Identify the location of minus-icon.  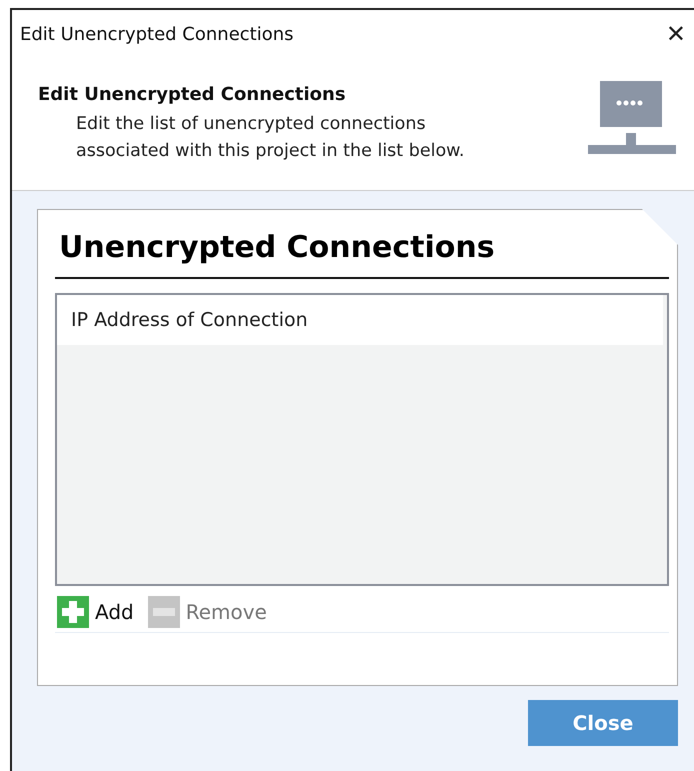
(164, 612).